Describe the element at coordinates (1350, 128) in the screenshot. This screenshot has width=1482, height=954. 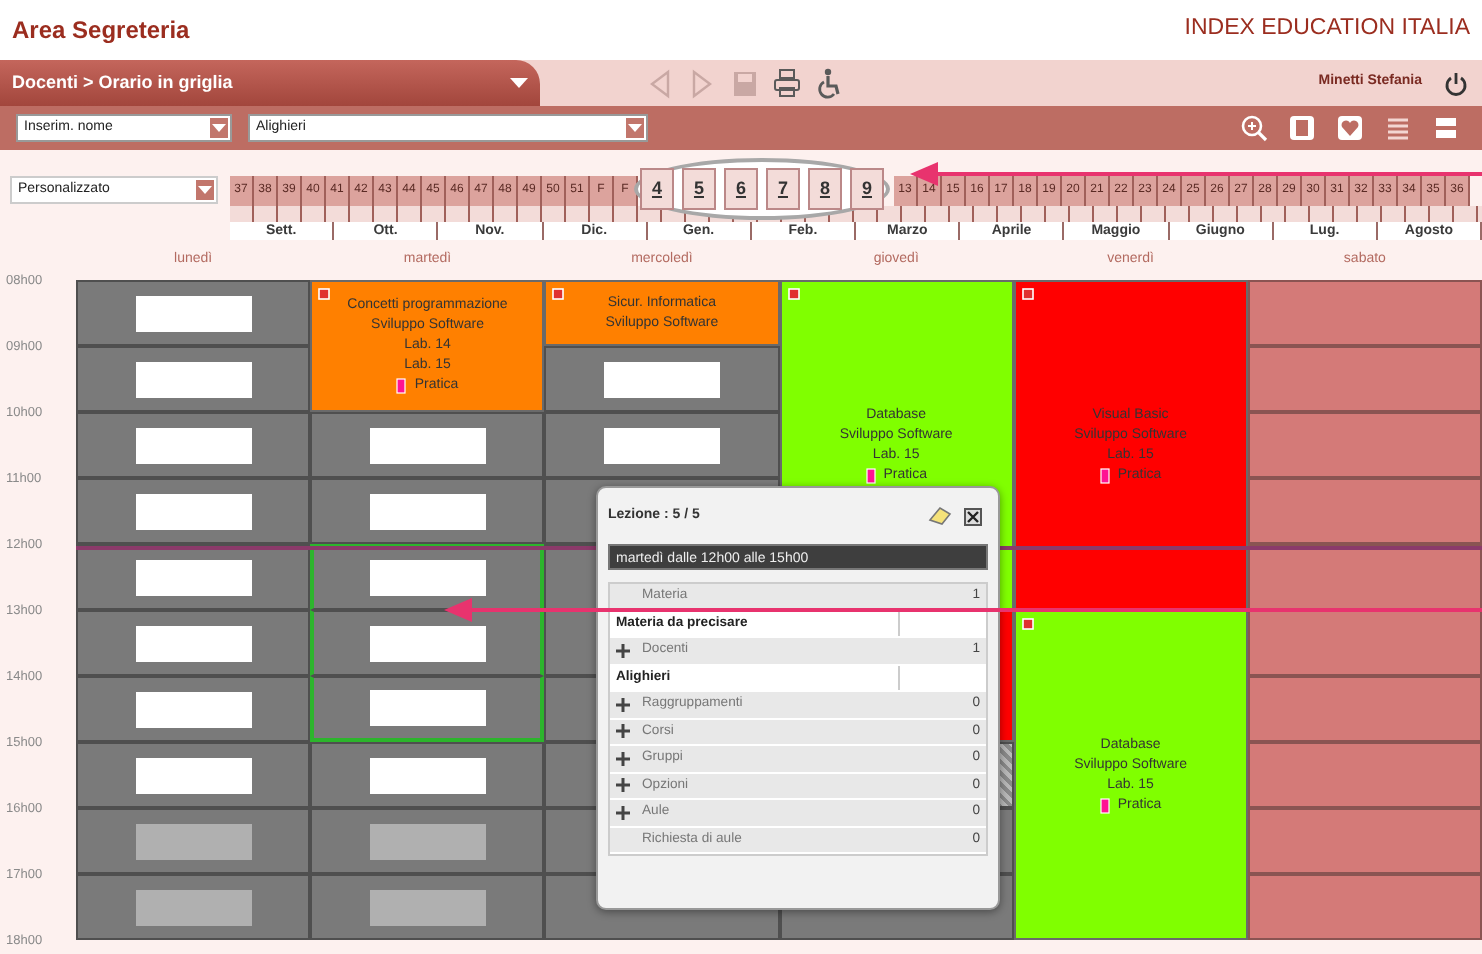
I see `heart-icon` at that location.